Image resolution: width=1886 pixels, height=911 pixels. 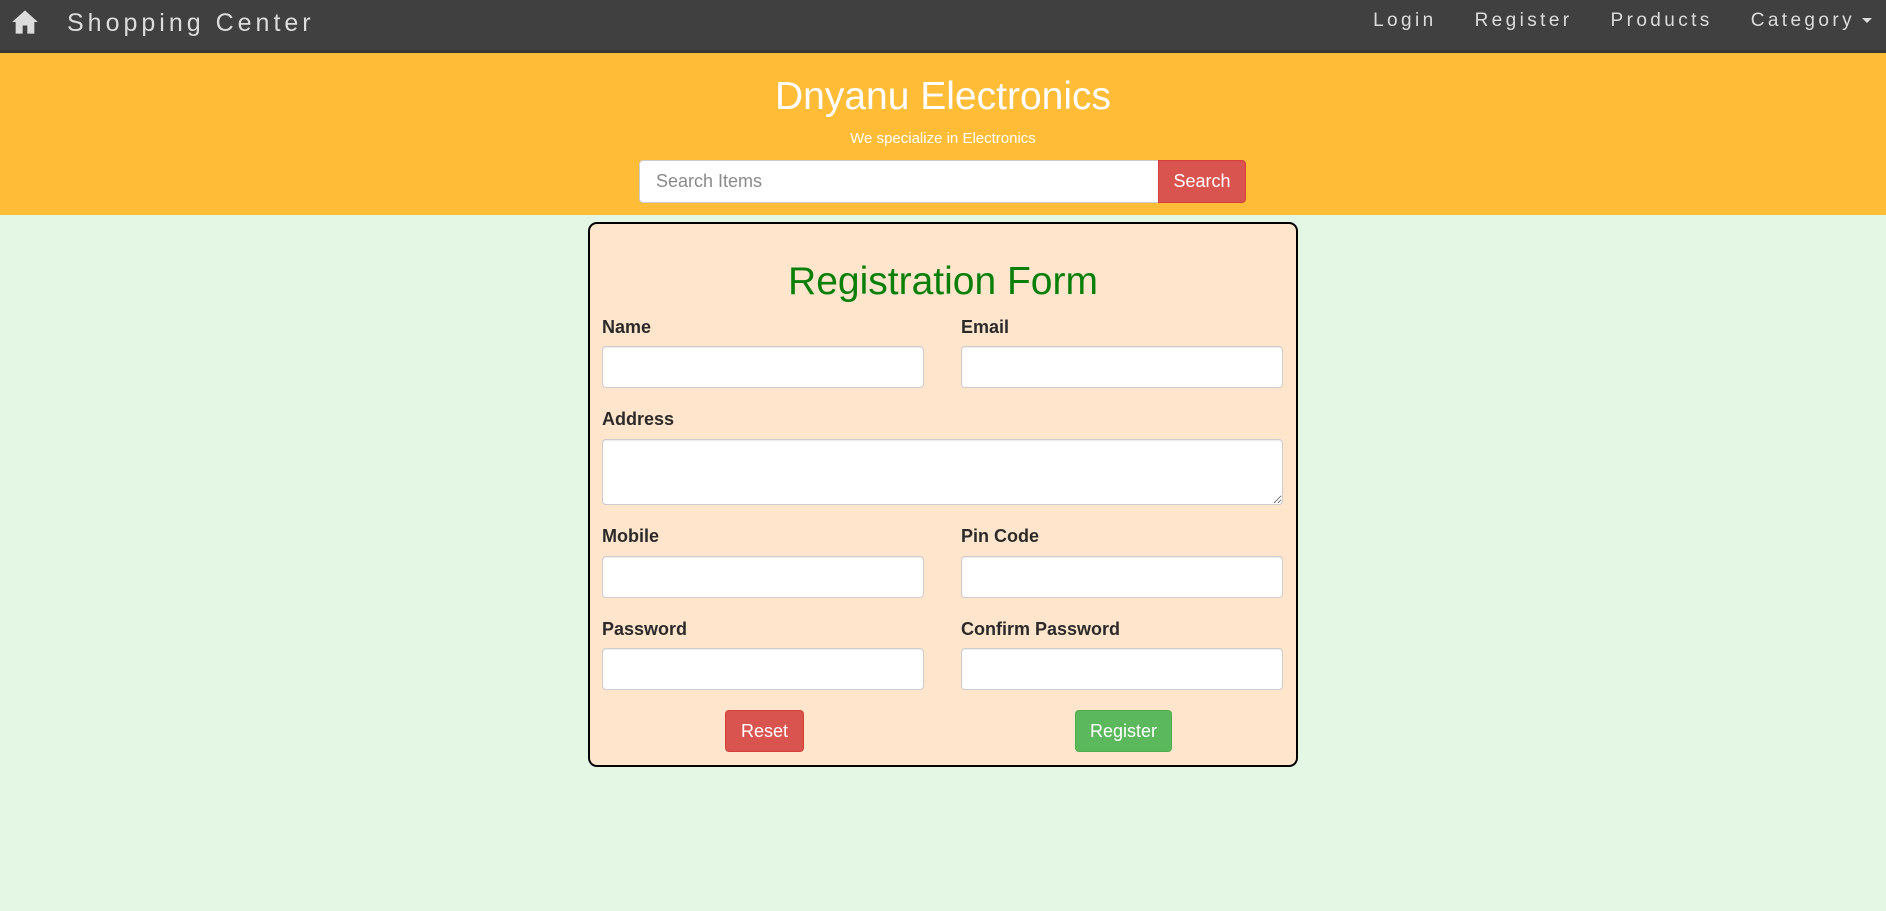 What do you see at coordinates (1122, 669) in the screenshot?
I see `confirm-password-field` at bounding box center [1122, 669].